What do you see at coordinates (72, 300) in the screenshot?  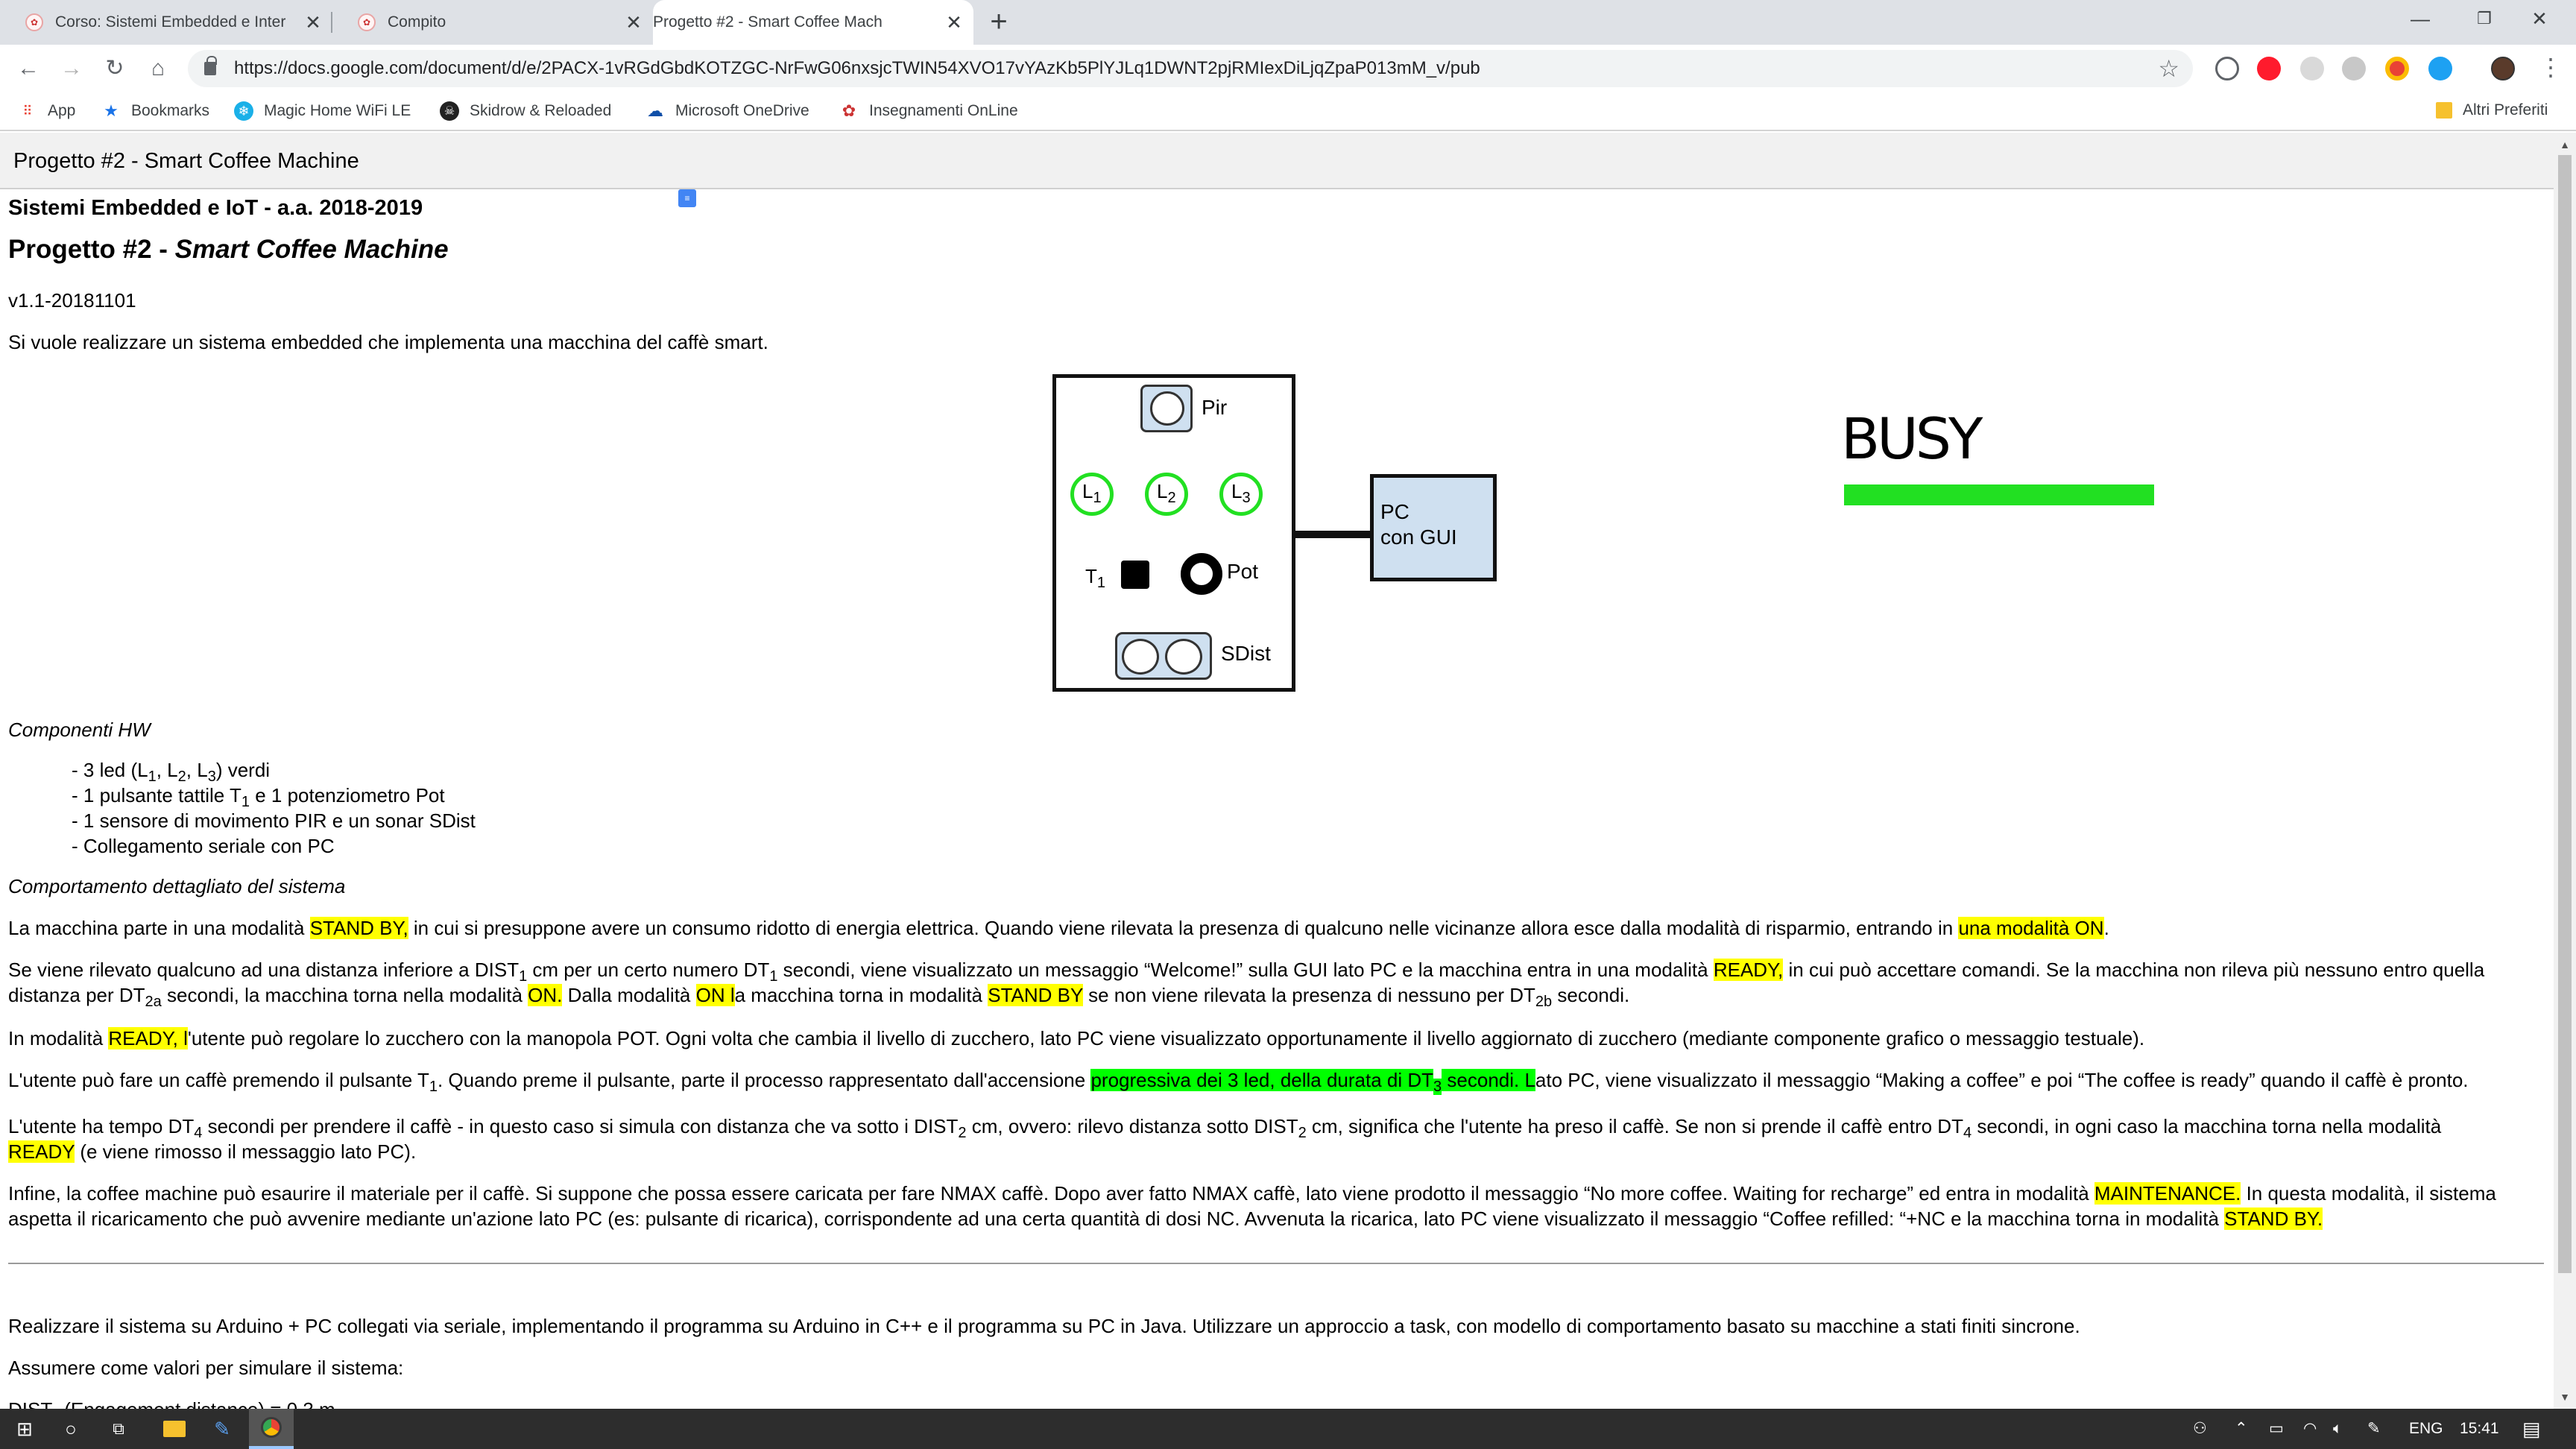 I see `doc-version: v1.1-20181101` at bounding box center [72, 300].